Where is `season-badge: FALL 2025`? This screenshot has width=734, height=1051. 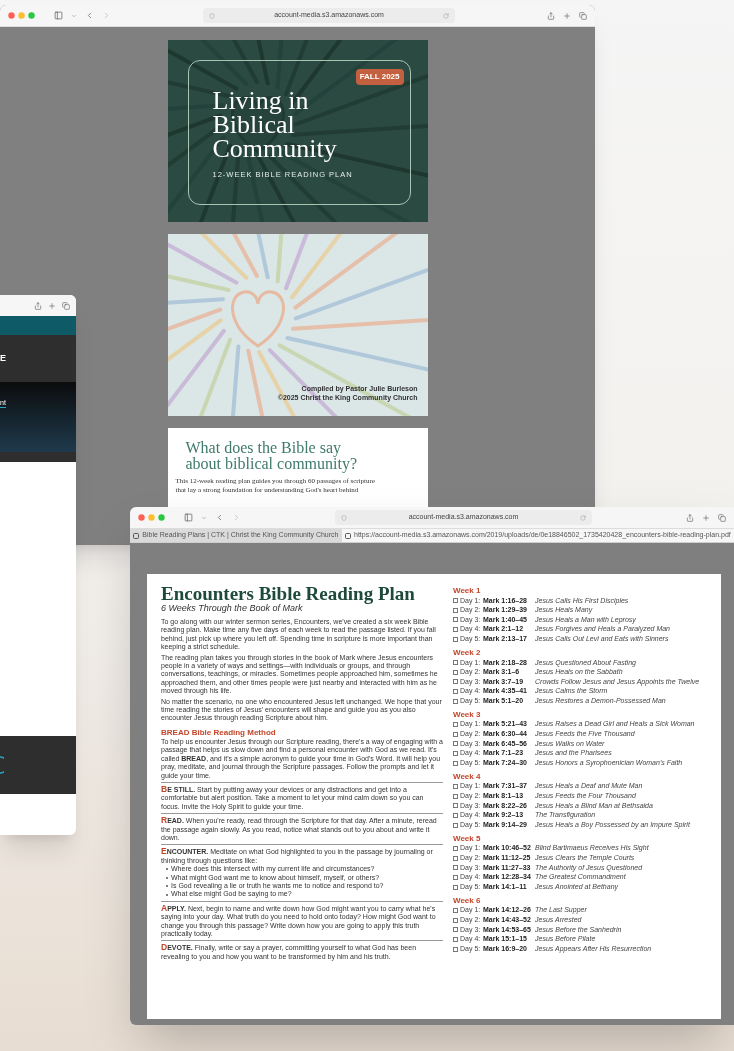
season-badge: FALL 2025 is located at coordinates (379, 77).